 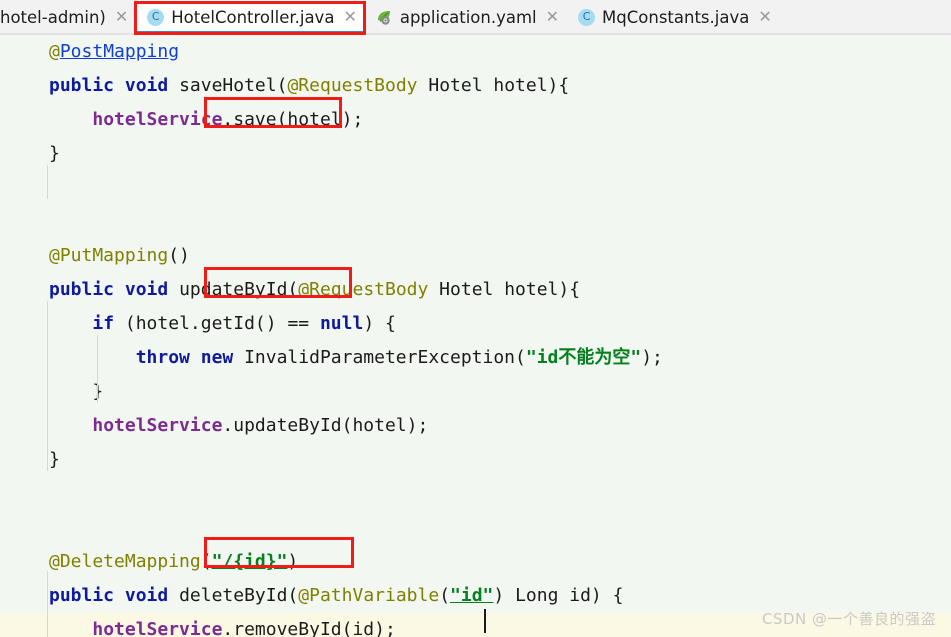 What do you see at coordinates (233, 289) in the screenshot?
I see `code-token: updateById` at bounding box center [233, 289].